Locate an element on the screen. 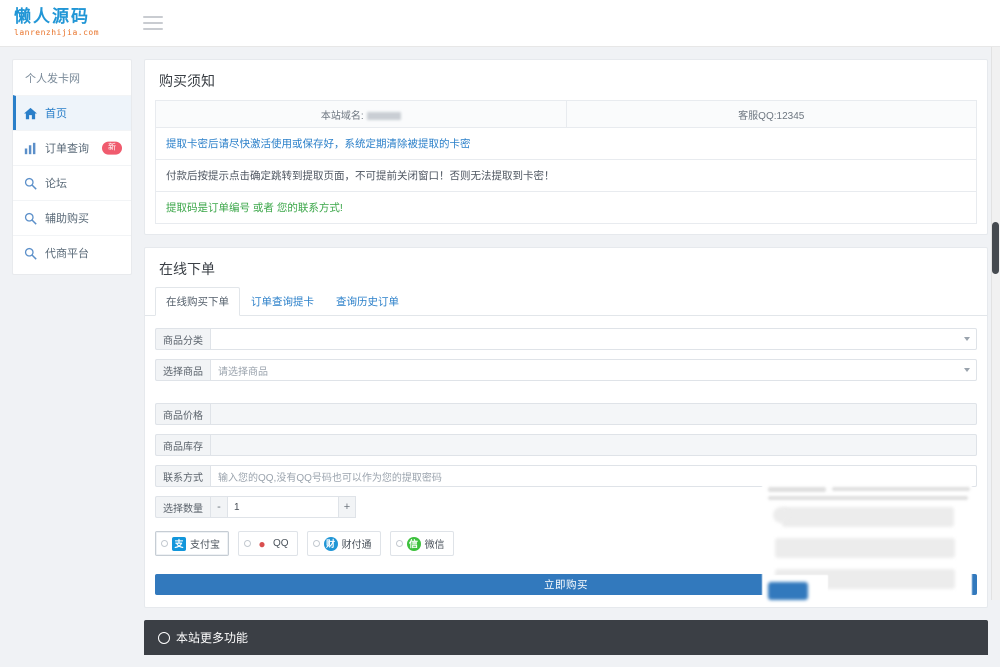 The height and width of the screenshot is (667, 1000). contact-placeholder: 输入您的QQ,没有QQ号码也可以作为您的提取密码 is located at coordinates (330, 478).